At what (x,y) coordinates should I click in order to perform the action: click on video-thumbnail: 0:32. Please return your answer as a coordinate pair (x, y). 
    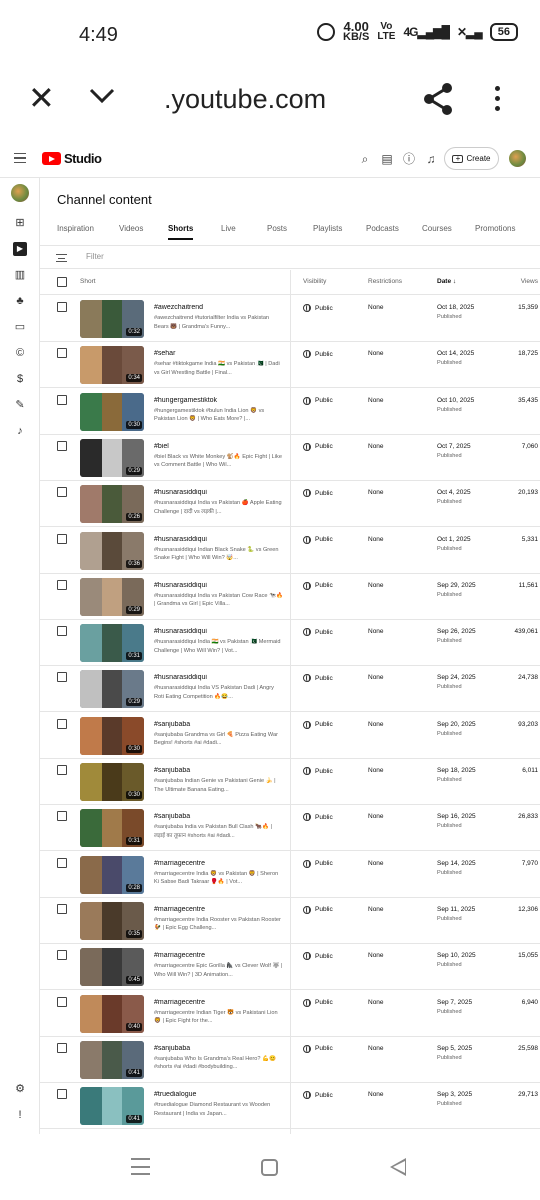
    Looking at the image, I should click on (112, 319).